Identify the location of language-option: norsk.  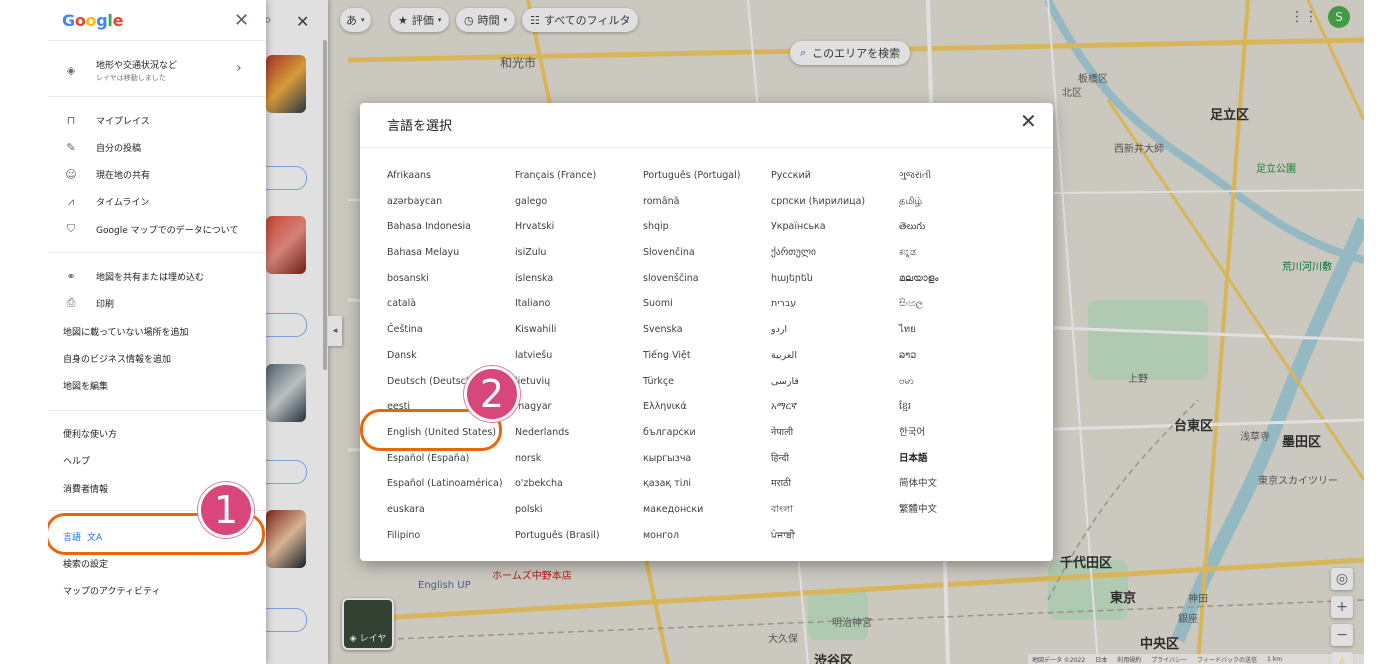
(579, 459).